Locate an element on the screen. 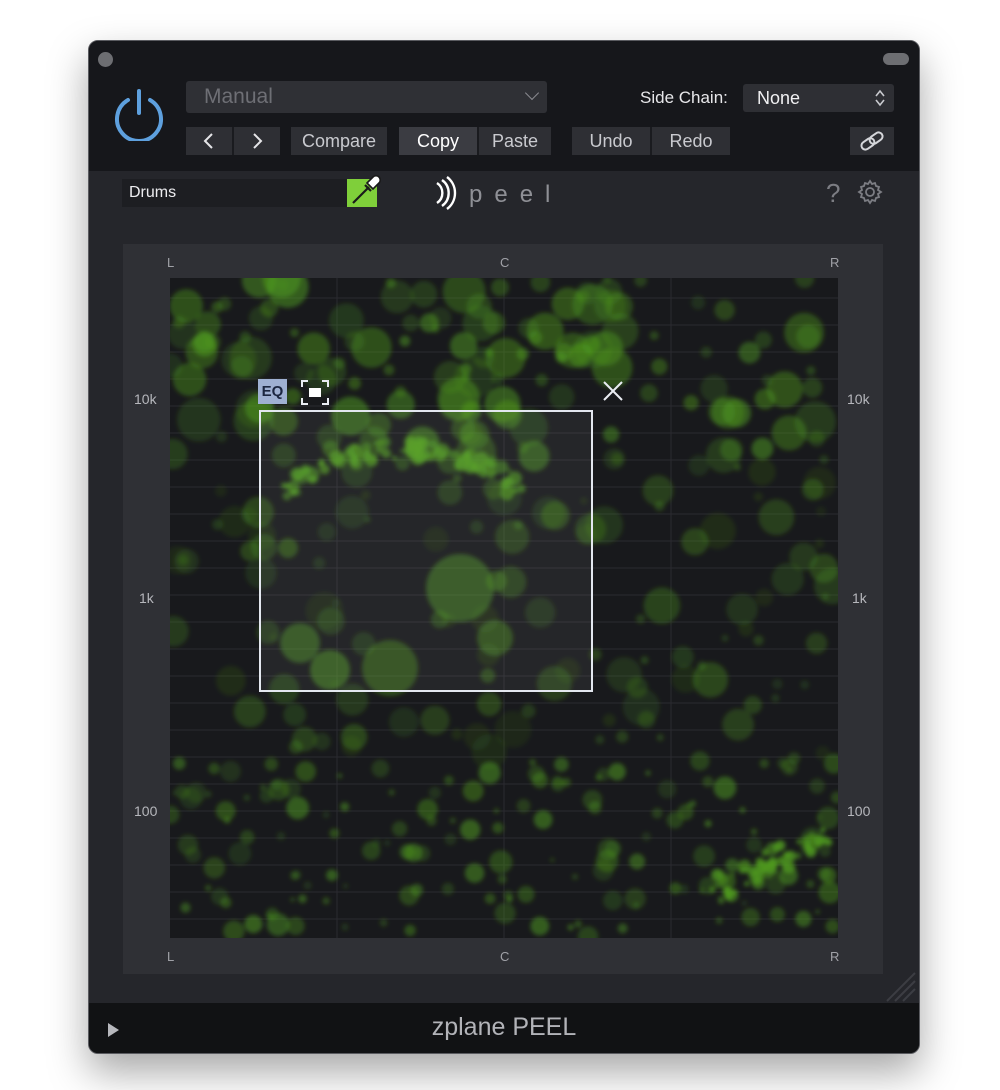 Image resolution: width=1000 pixels, height=1090 pixels. focus-icon is located at coordinates (315, 392).